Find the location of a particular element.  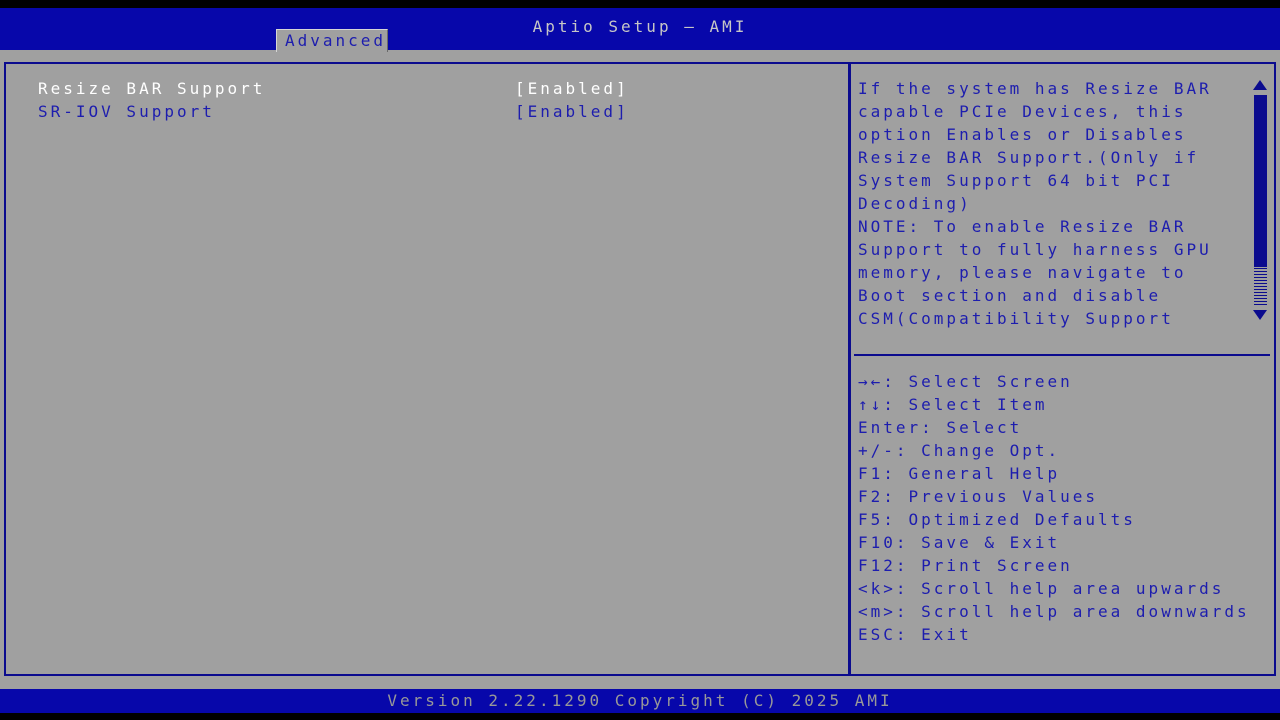

help-text-line: System Support 64 bit PCI is located at coordinates (1016, 180).